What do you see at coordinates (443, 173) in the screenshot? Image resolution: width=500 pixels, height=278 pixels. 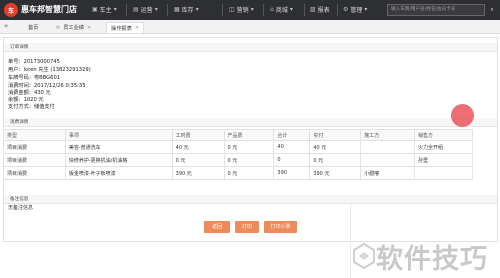 I see `cell-seller` at bounding box center [443, 173].